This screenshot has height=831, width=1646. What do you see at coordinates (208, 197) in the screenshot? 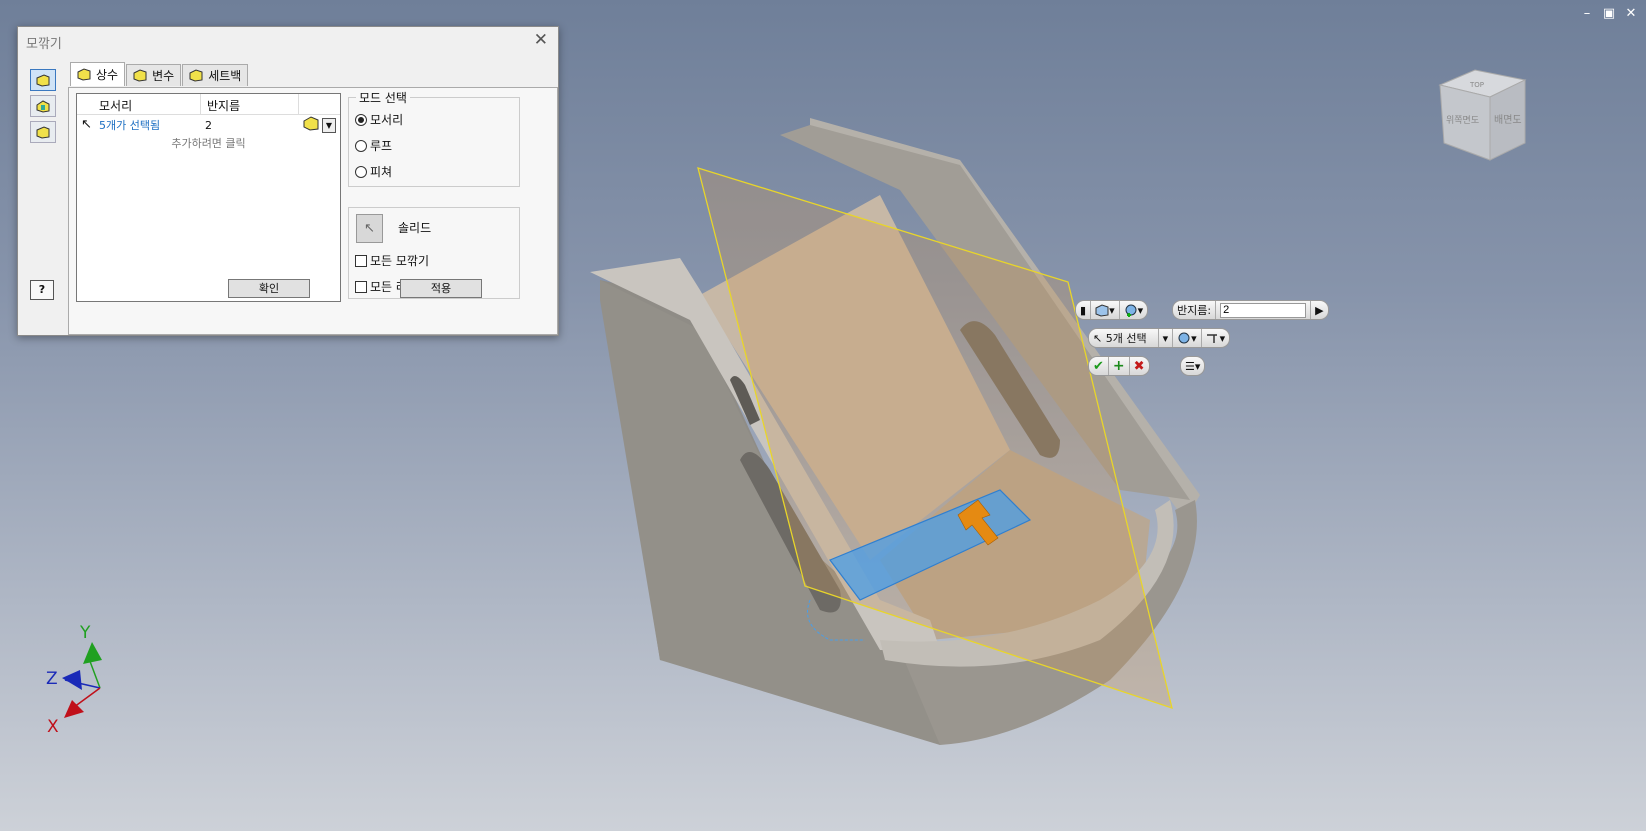
I see `edge-radius-table: 모서리 반지름 ↖ 5개가 선택됨 2 ▼ 추가하려면 클릭` at bounding box center [208, 197].